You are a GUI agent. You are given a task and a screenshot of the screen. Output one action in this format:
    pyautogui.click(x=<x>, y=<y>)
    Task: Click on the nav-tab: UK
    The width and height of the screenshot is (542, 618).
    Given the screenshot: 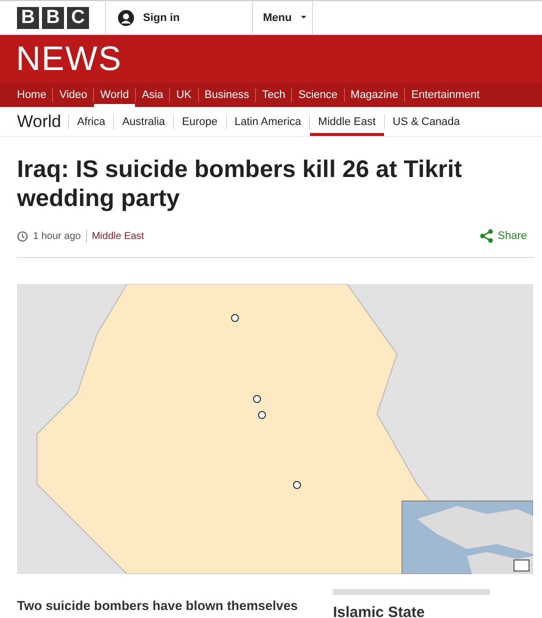 What is the action you would take?
    pyautogui.click(x=184, y=95)
    